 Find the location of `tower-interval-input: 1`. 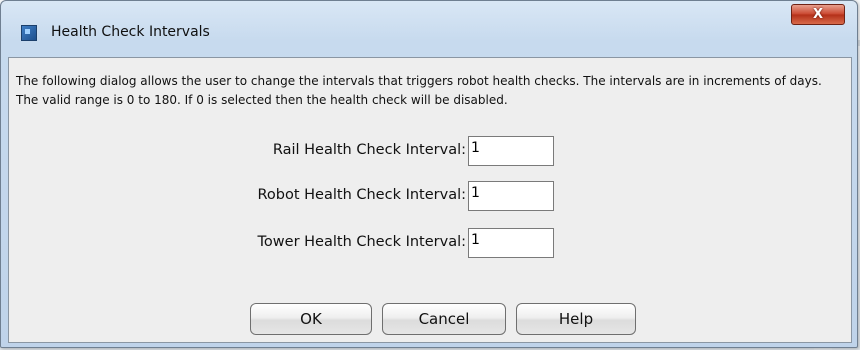

tower-interval-input: 1 is located at coordinates (511, 243).